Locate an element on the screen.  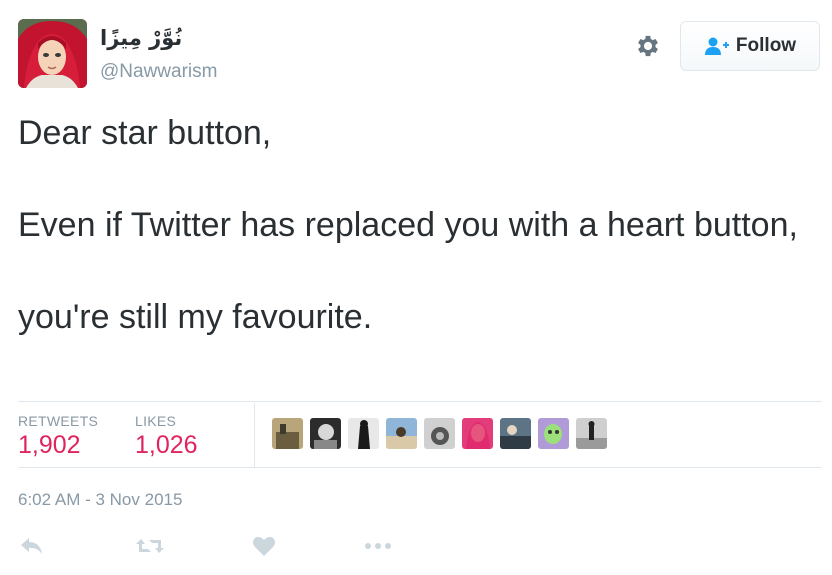
reply-button is located at coordinates (32, 546).